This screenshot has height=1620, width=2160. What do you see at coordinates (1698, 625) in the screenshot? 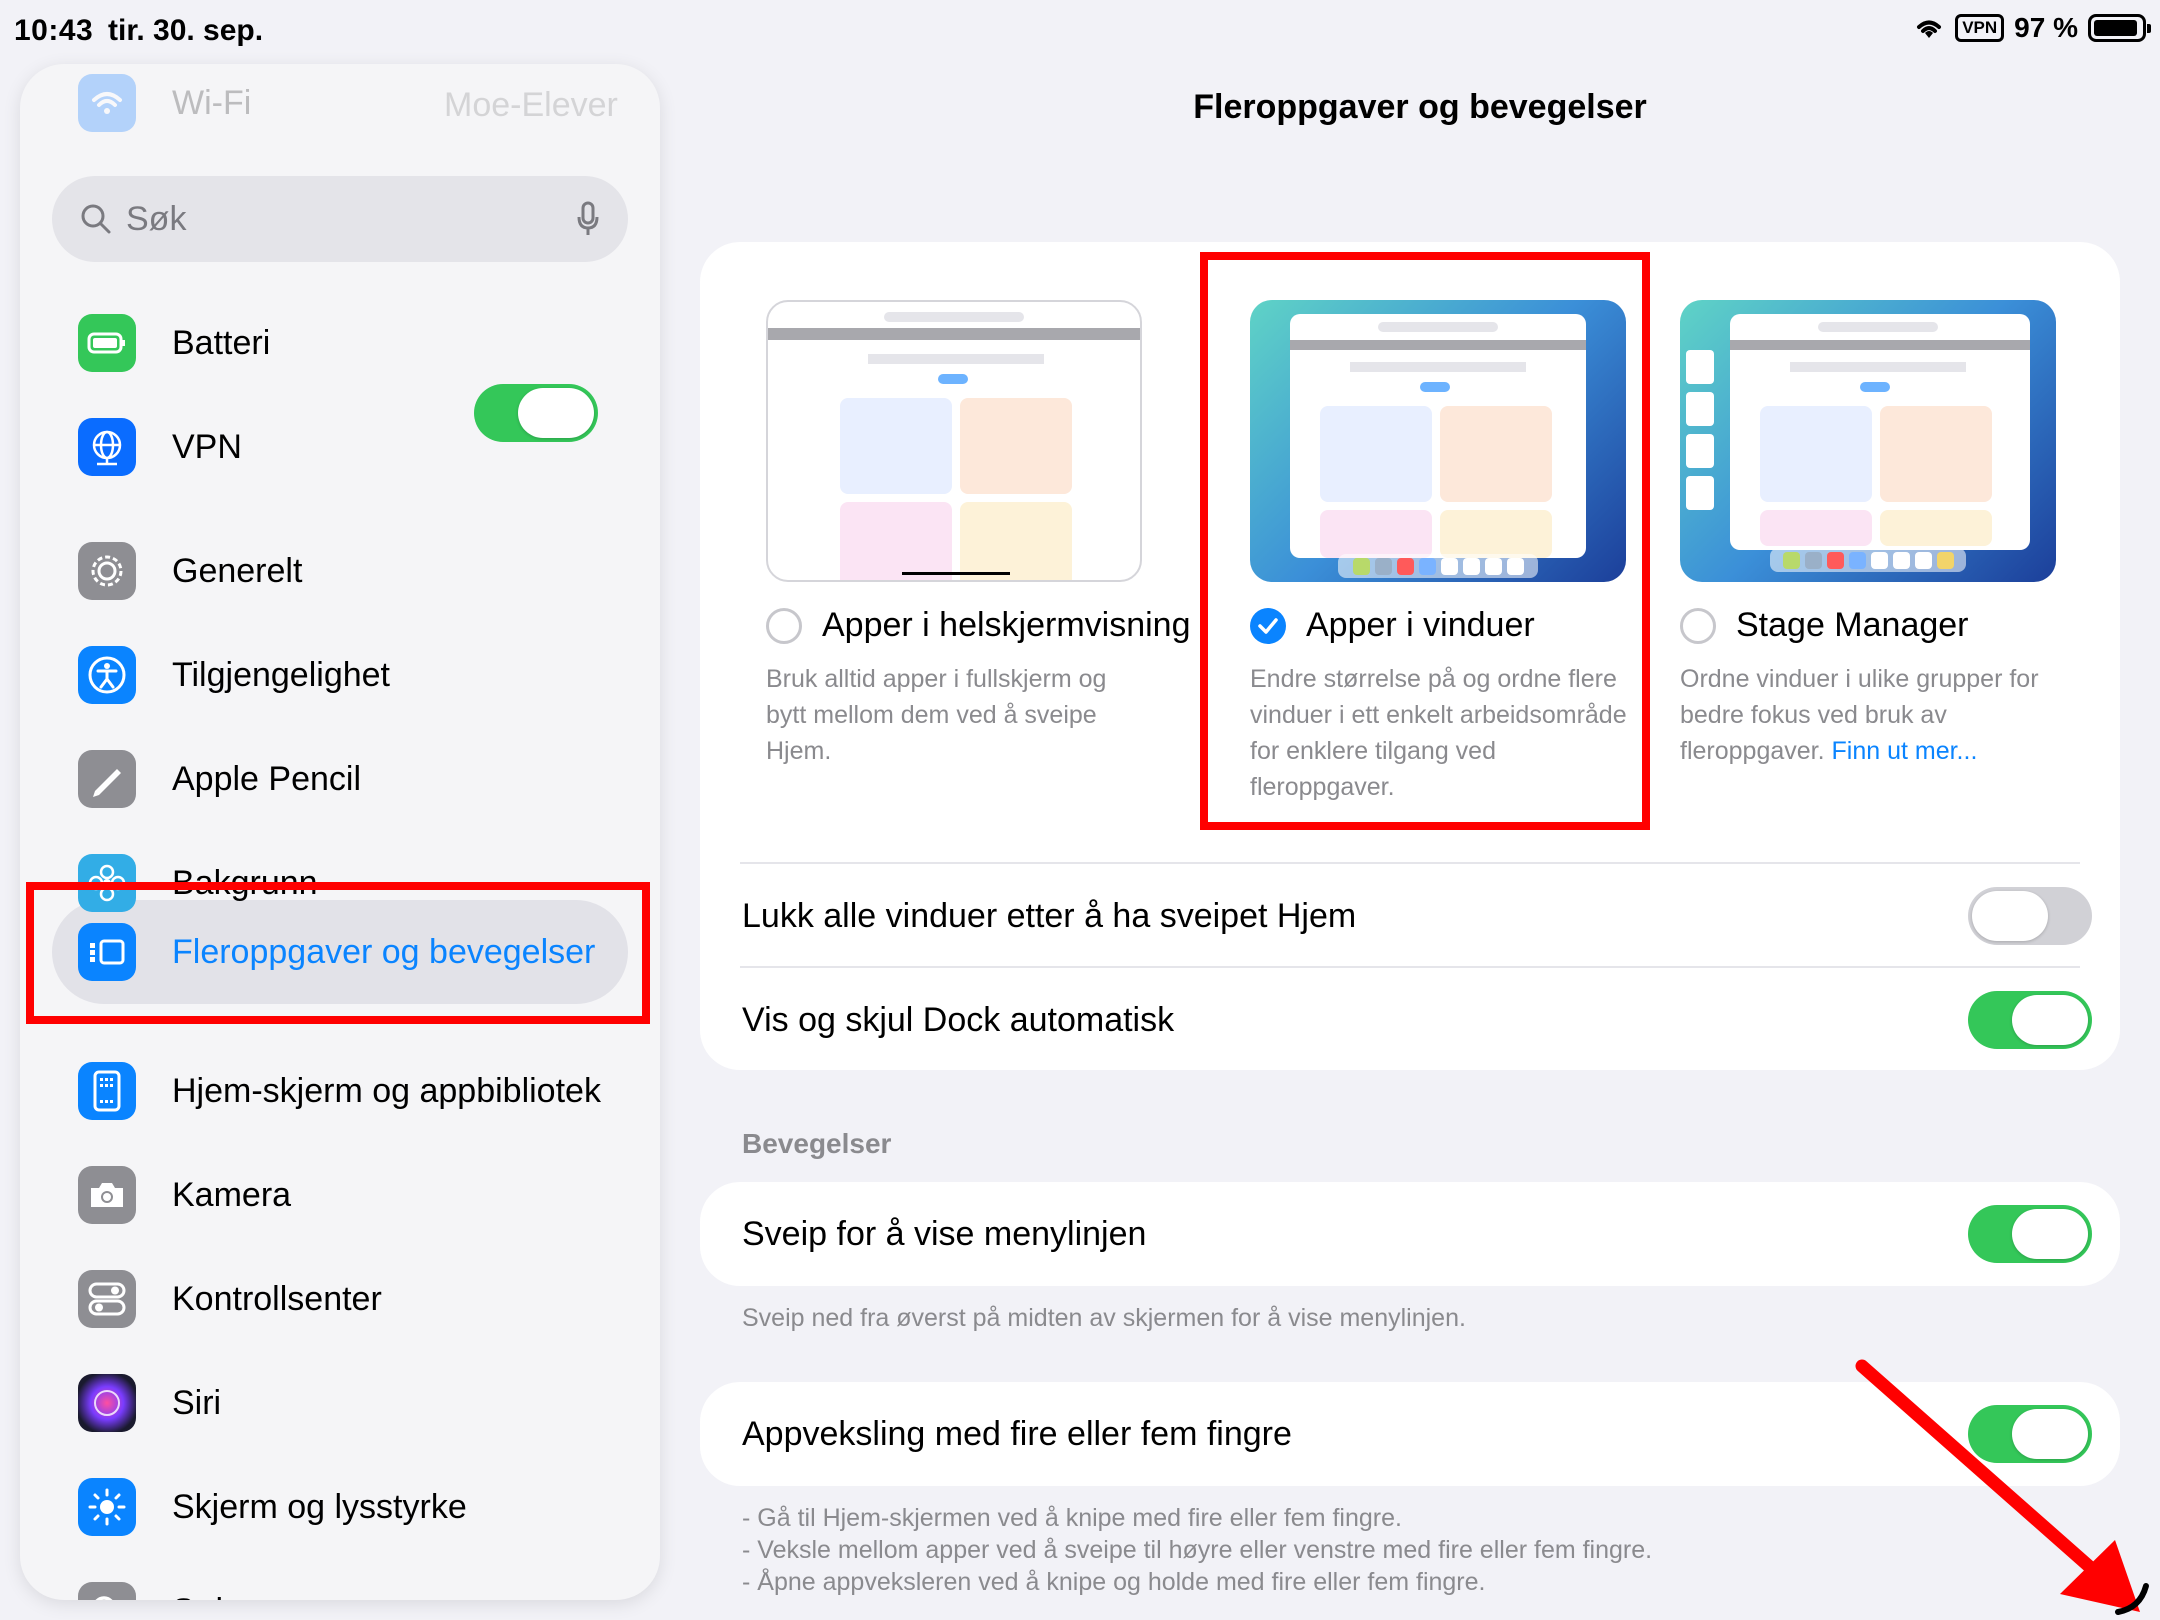
I see `radio-stage-manager` at bounding box center [1698, 625].